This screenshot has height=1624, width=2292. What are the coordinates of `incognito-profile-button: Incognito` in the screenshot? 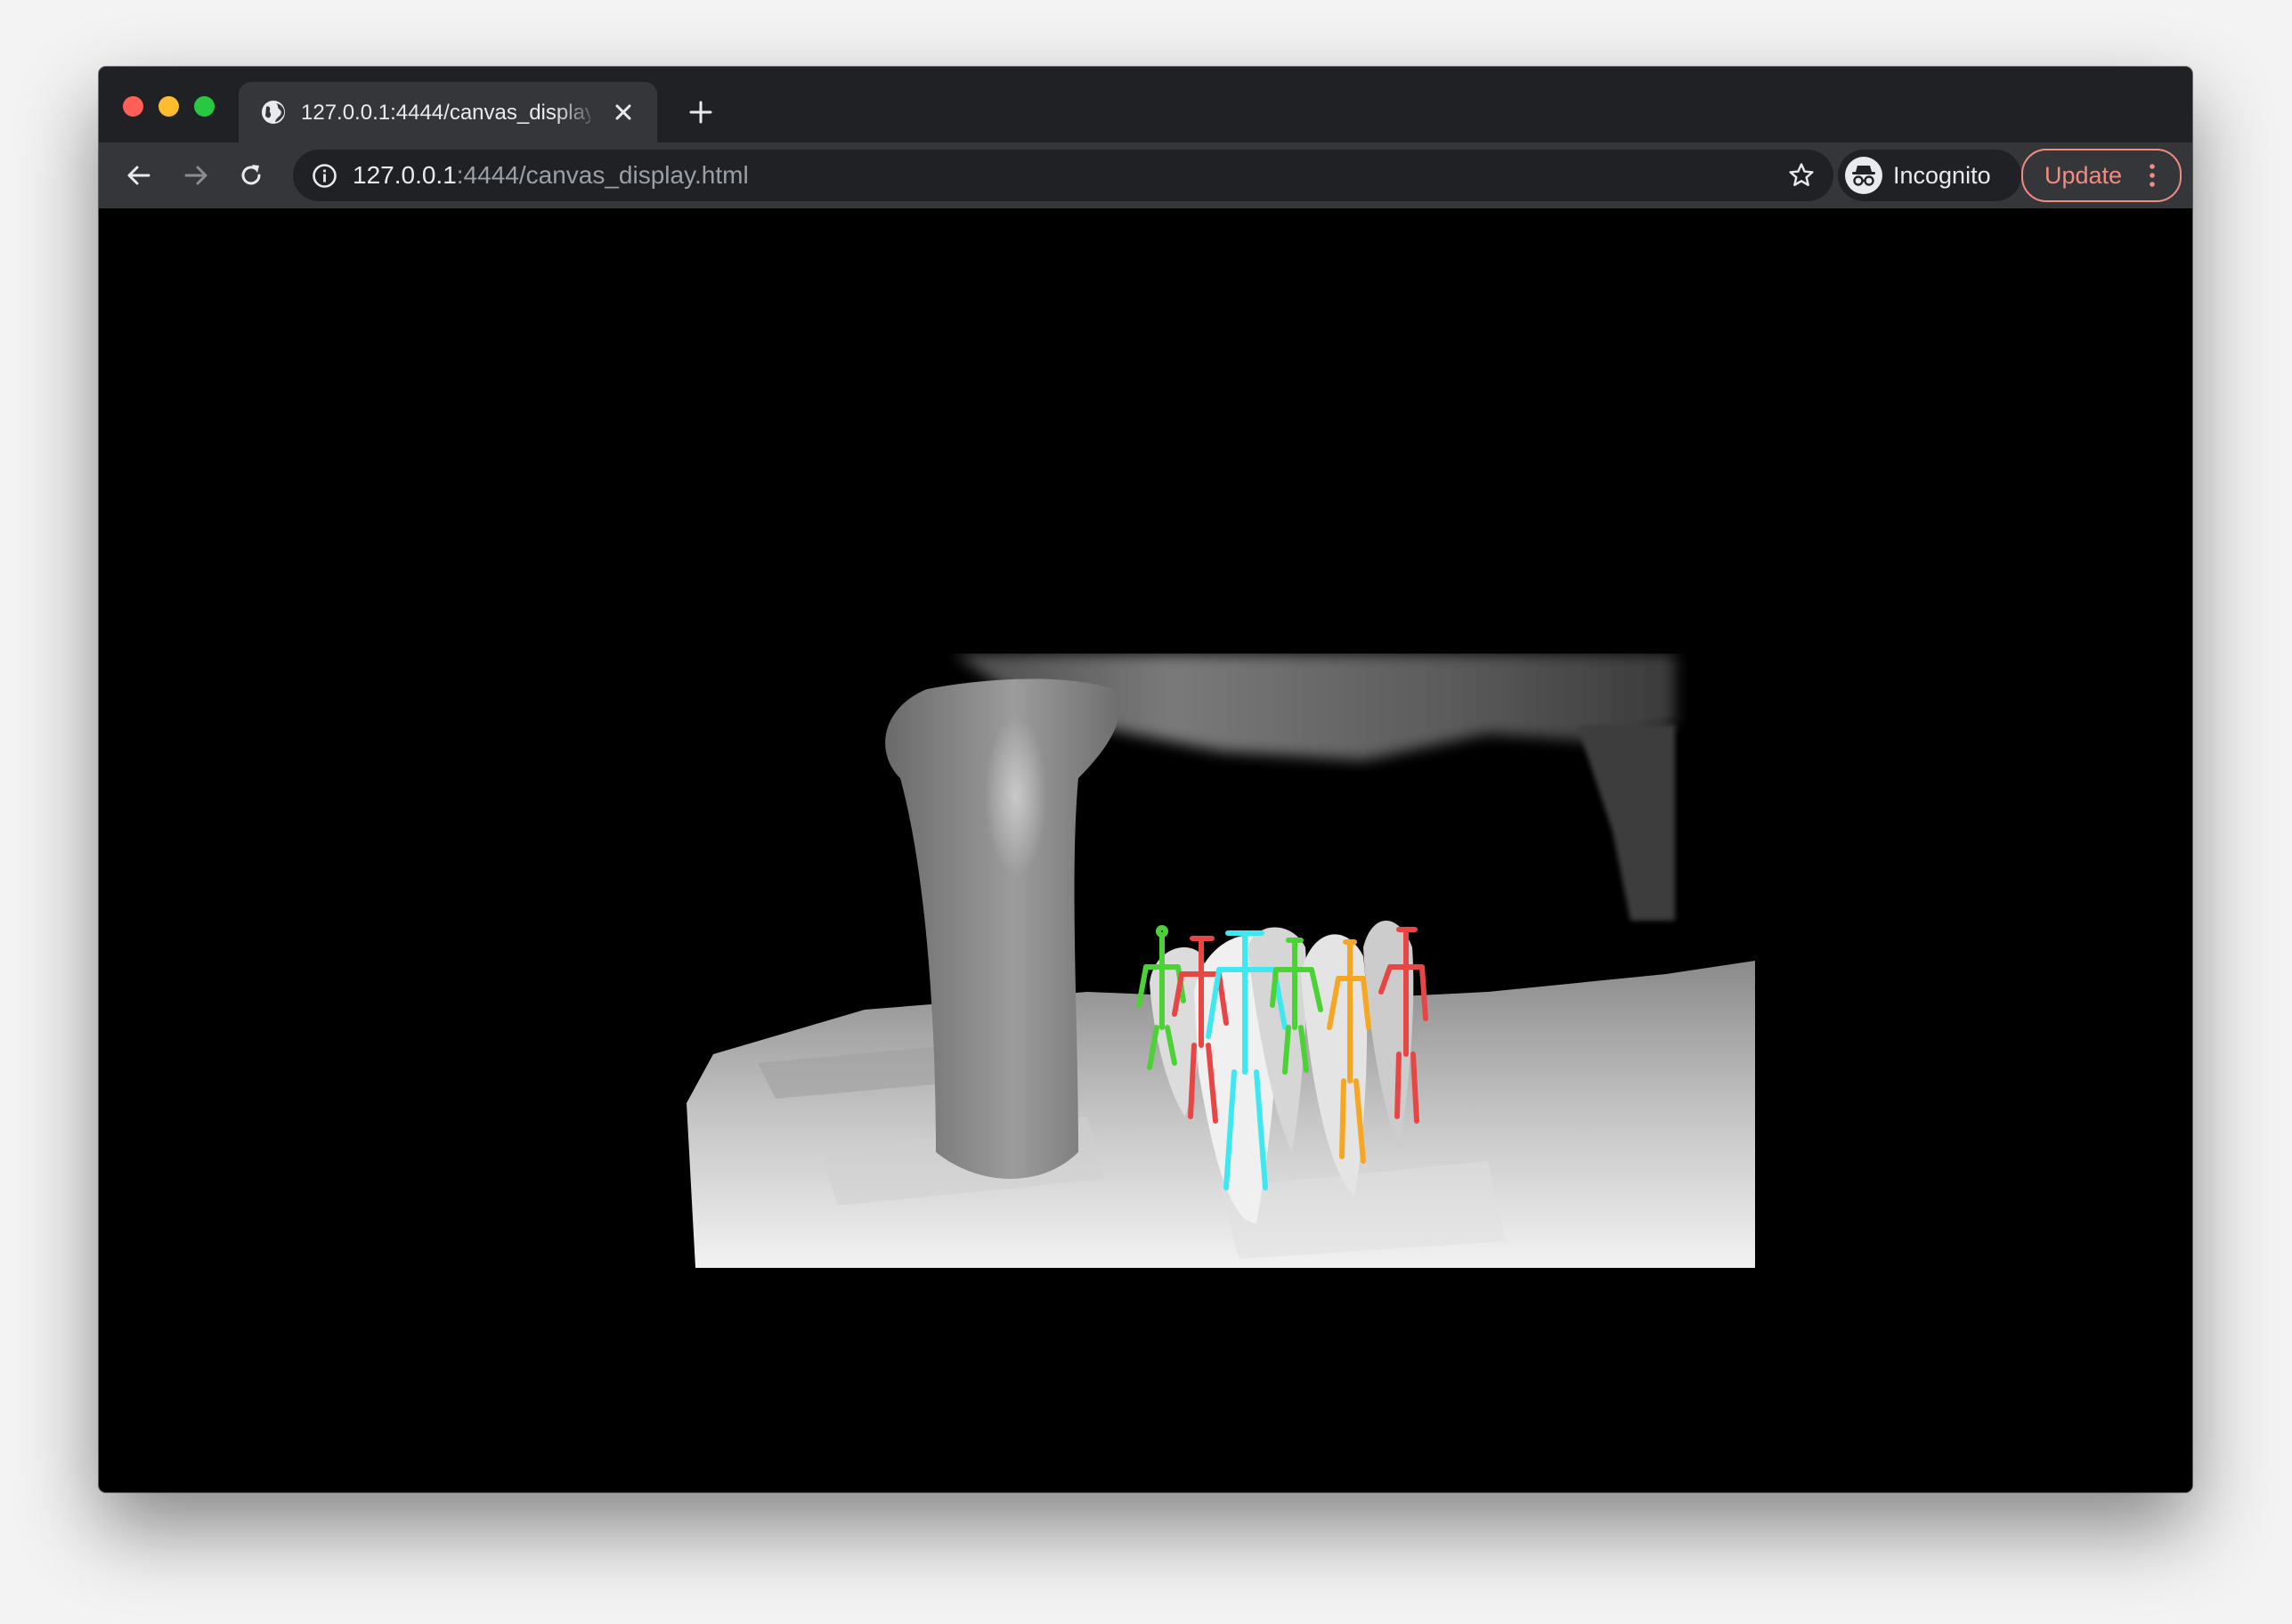 It's located at (1930, 175).